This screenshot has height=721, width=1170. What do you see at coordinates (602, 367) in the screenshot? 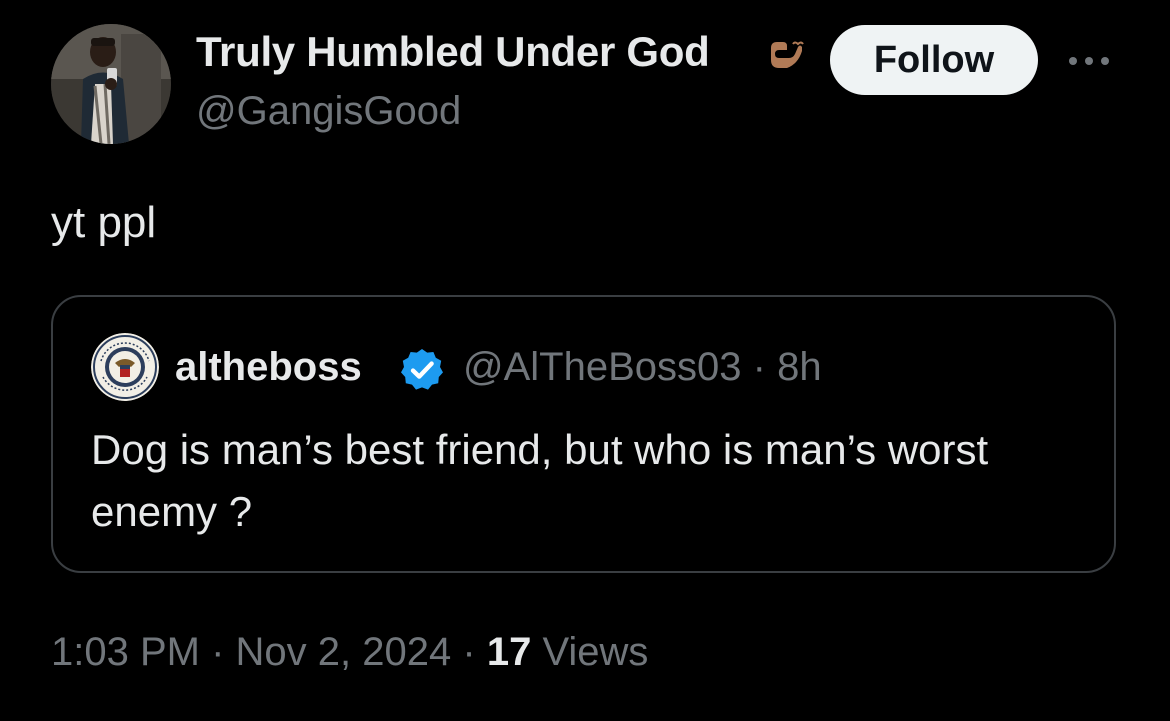
I see `quoted-author-handle: @AlTheBoss03` at bounding box center [602, 367].